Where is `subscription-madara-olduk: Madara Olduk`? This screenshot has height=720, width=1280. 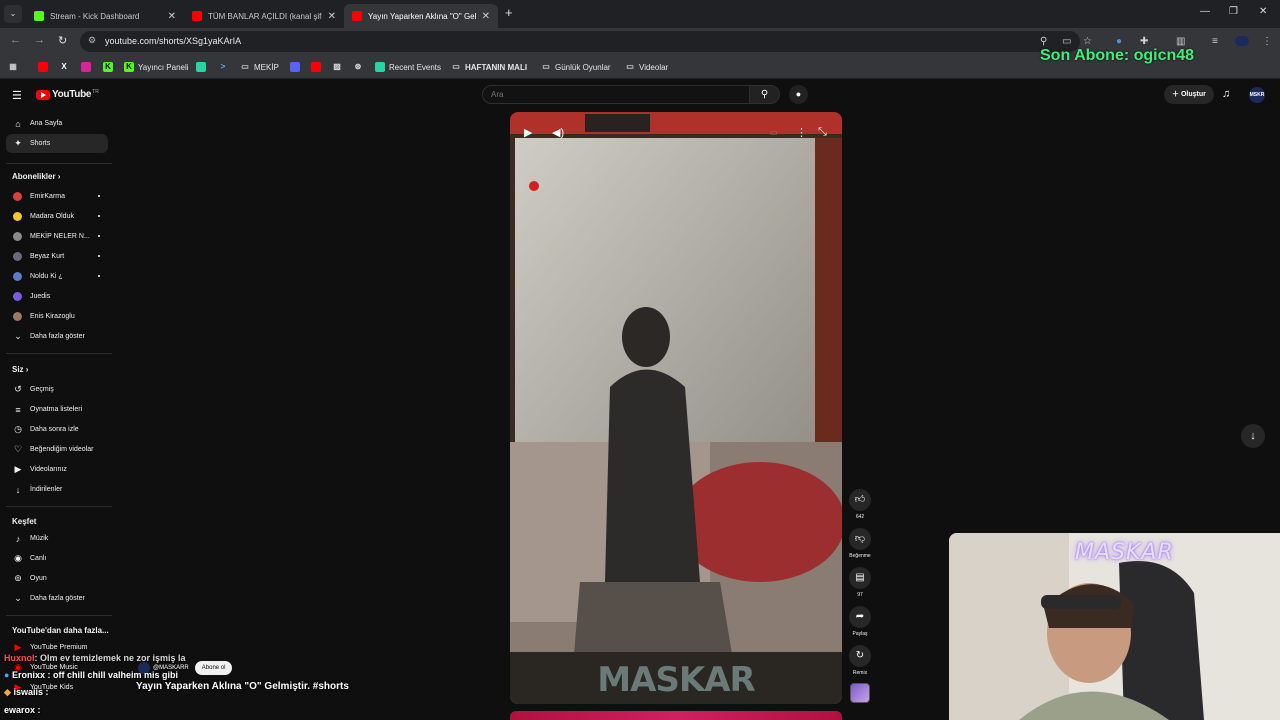
subscription-madara-olduk: Madara Olduk is located at coordinates (57, 216).